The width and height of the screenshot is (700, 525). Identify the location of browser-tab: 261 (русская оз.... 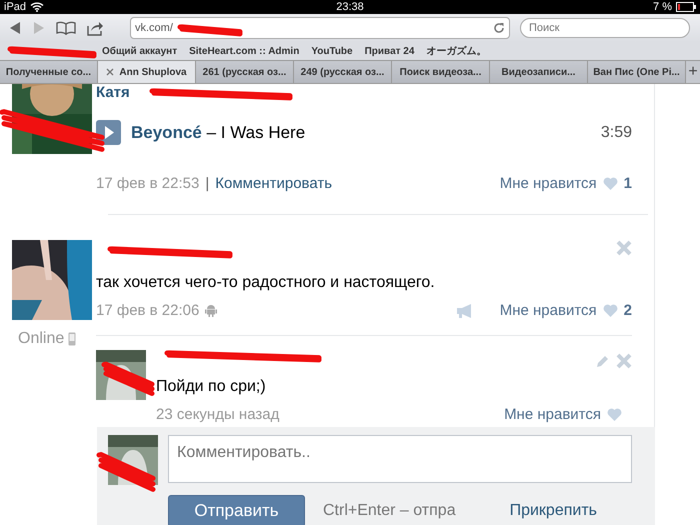
(245, 72).